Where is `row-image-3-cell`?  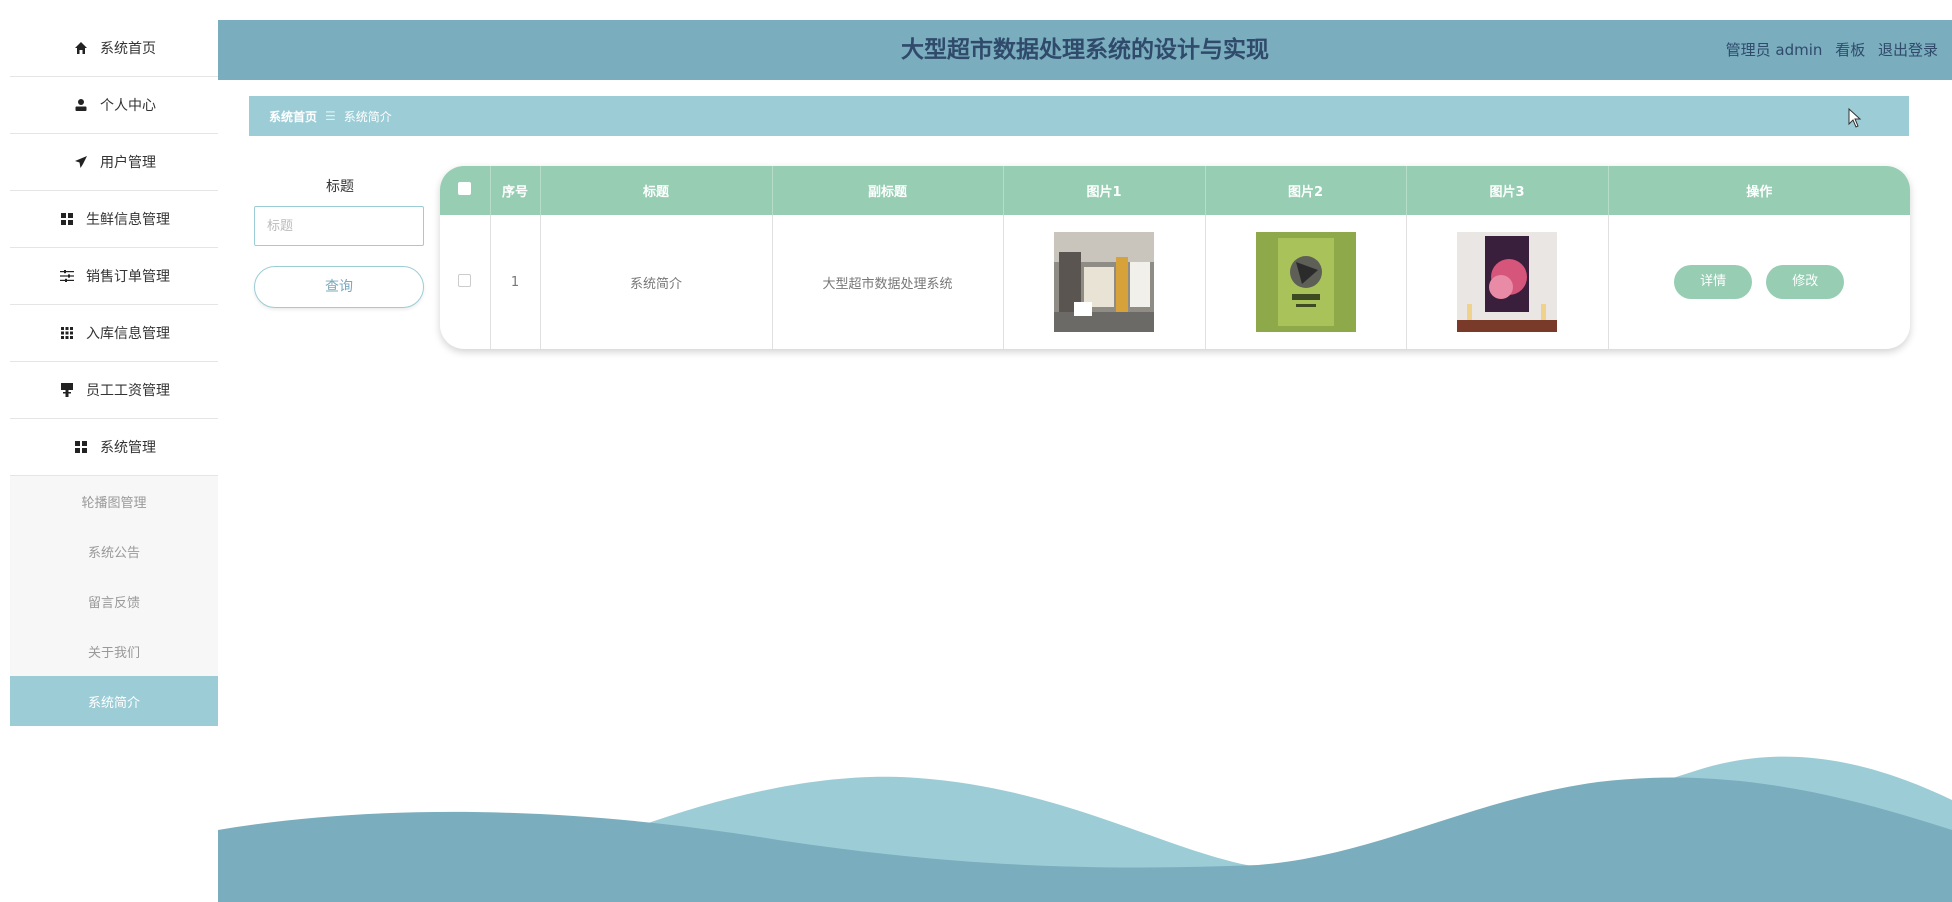 row-image-3-cell is located at coordinates (1507, 282).